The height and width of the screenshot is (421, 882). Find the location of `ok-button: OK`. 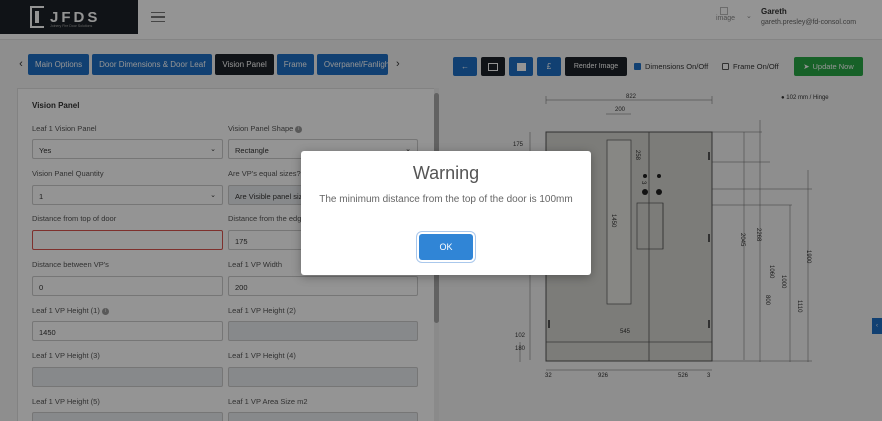

ok-button: OK is located at coordinates (446, 247).